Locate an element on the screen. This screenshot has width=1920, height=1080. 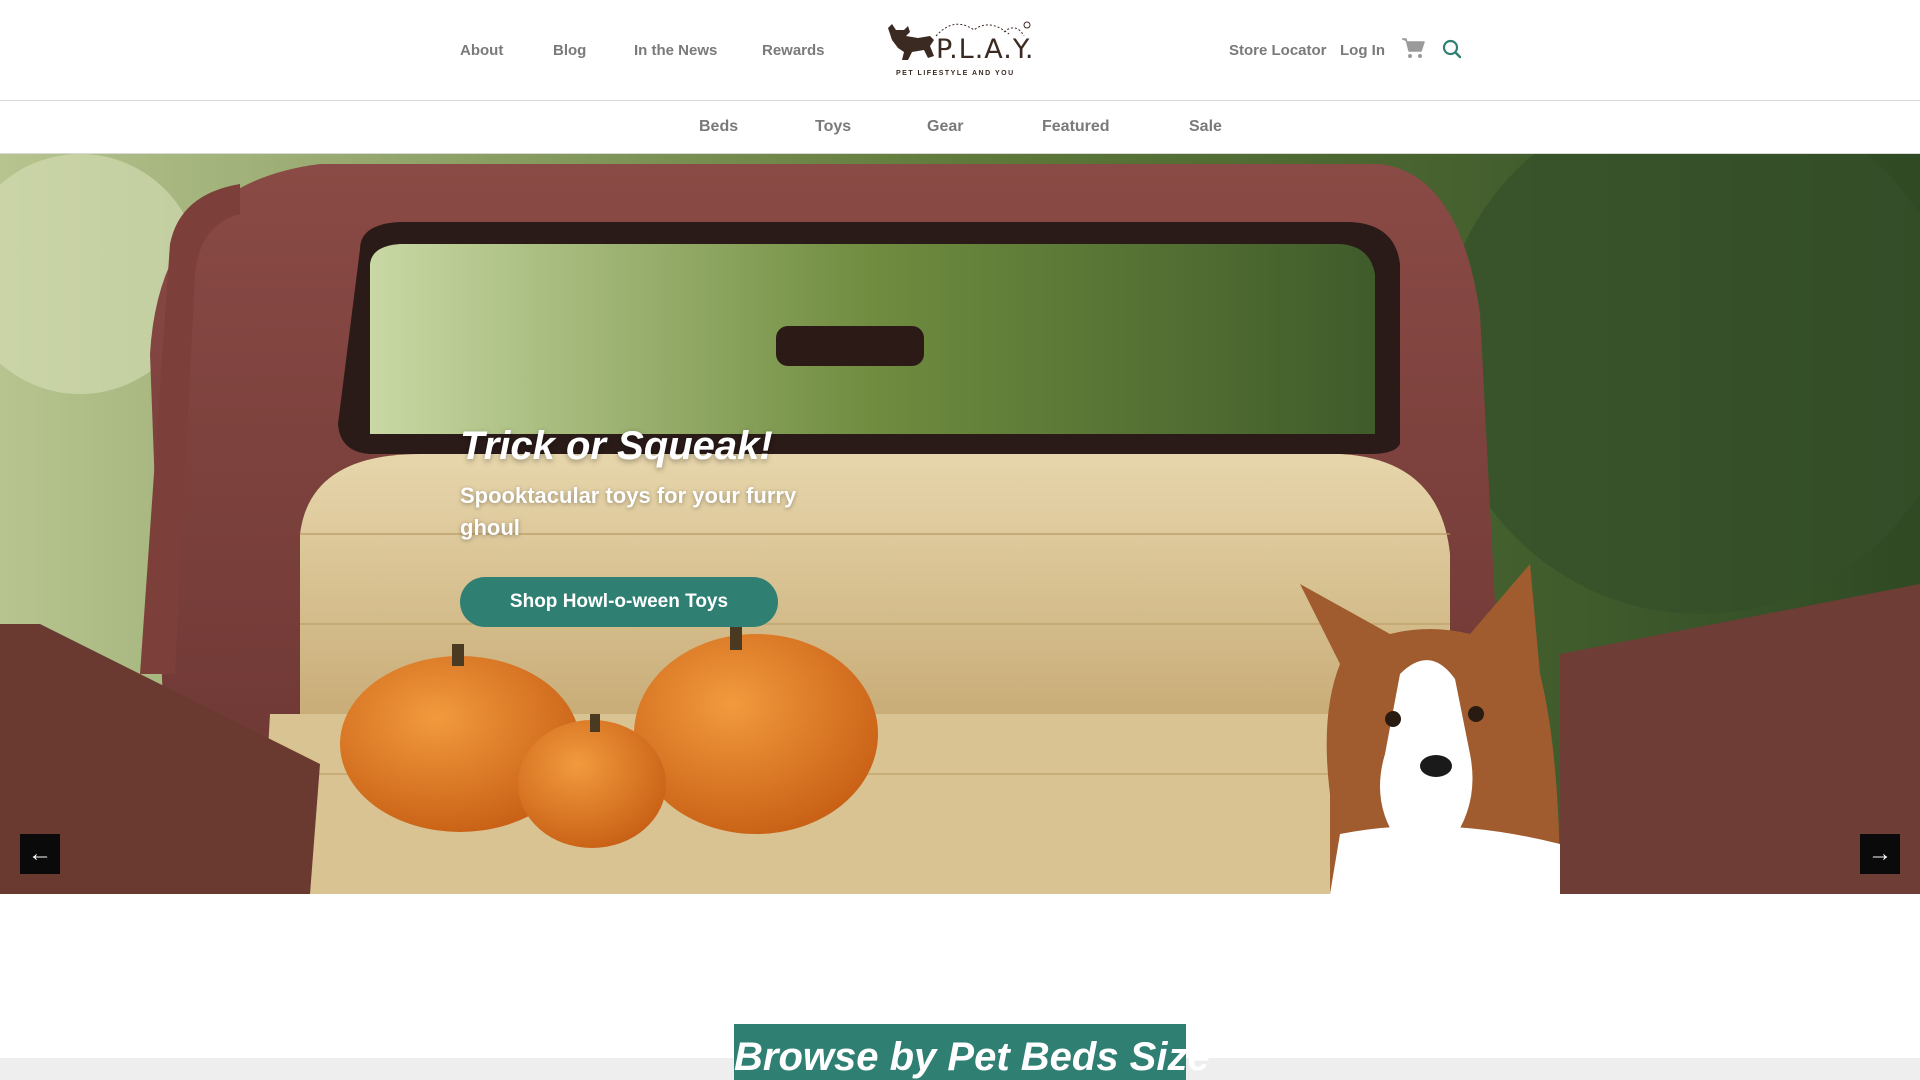
nav-link-about: About is located at coordinates (481, 50).